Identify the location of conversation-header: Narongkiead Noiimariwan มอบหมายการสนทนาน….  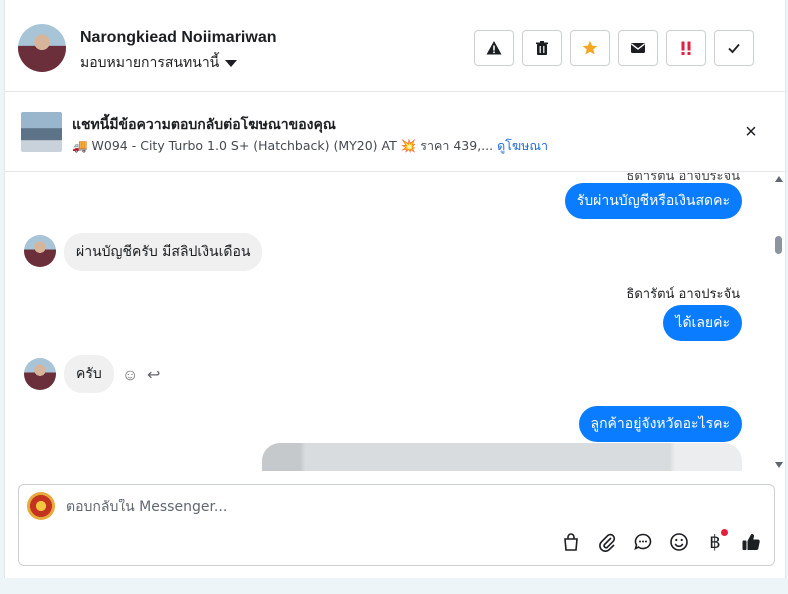
(396, 48).